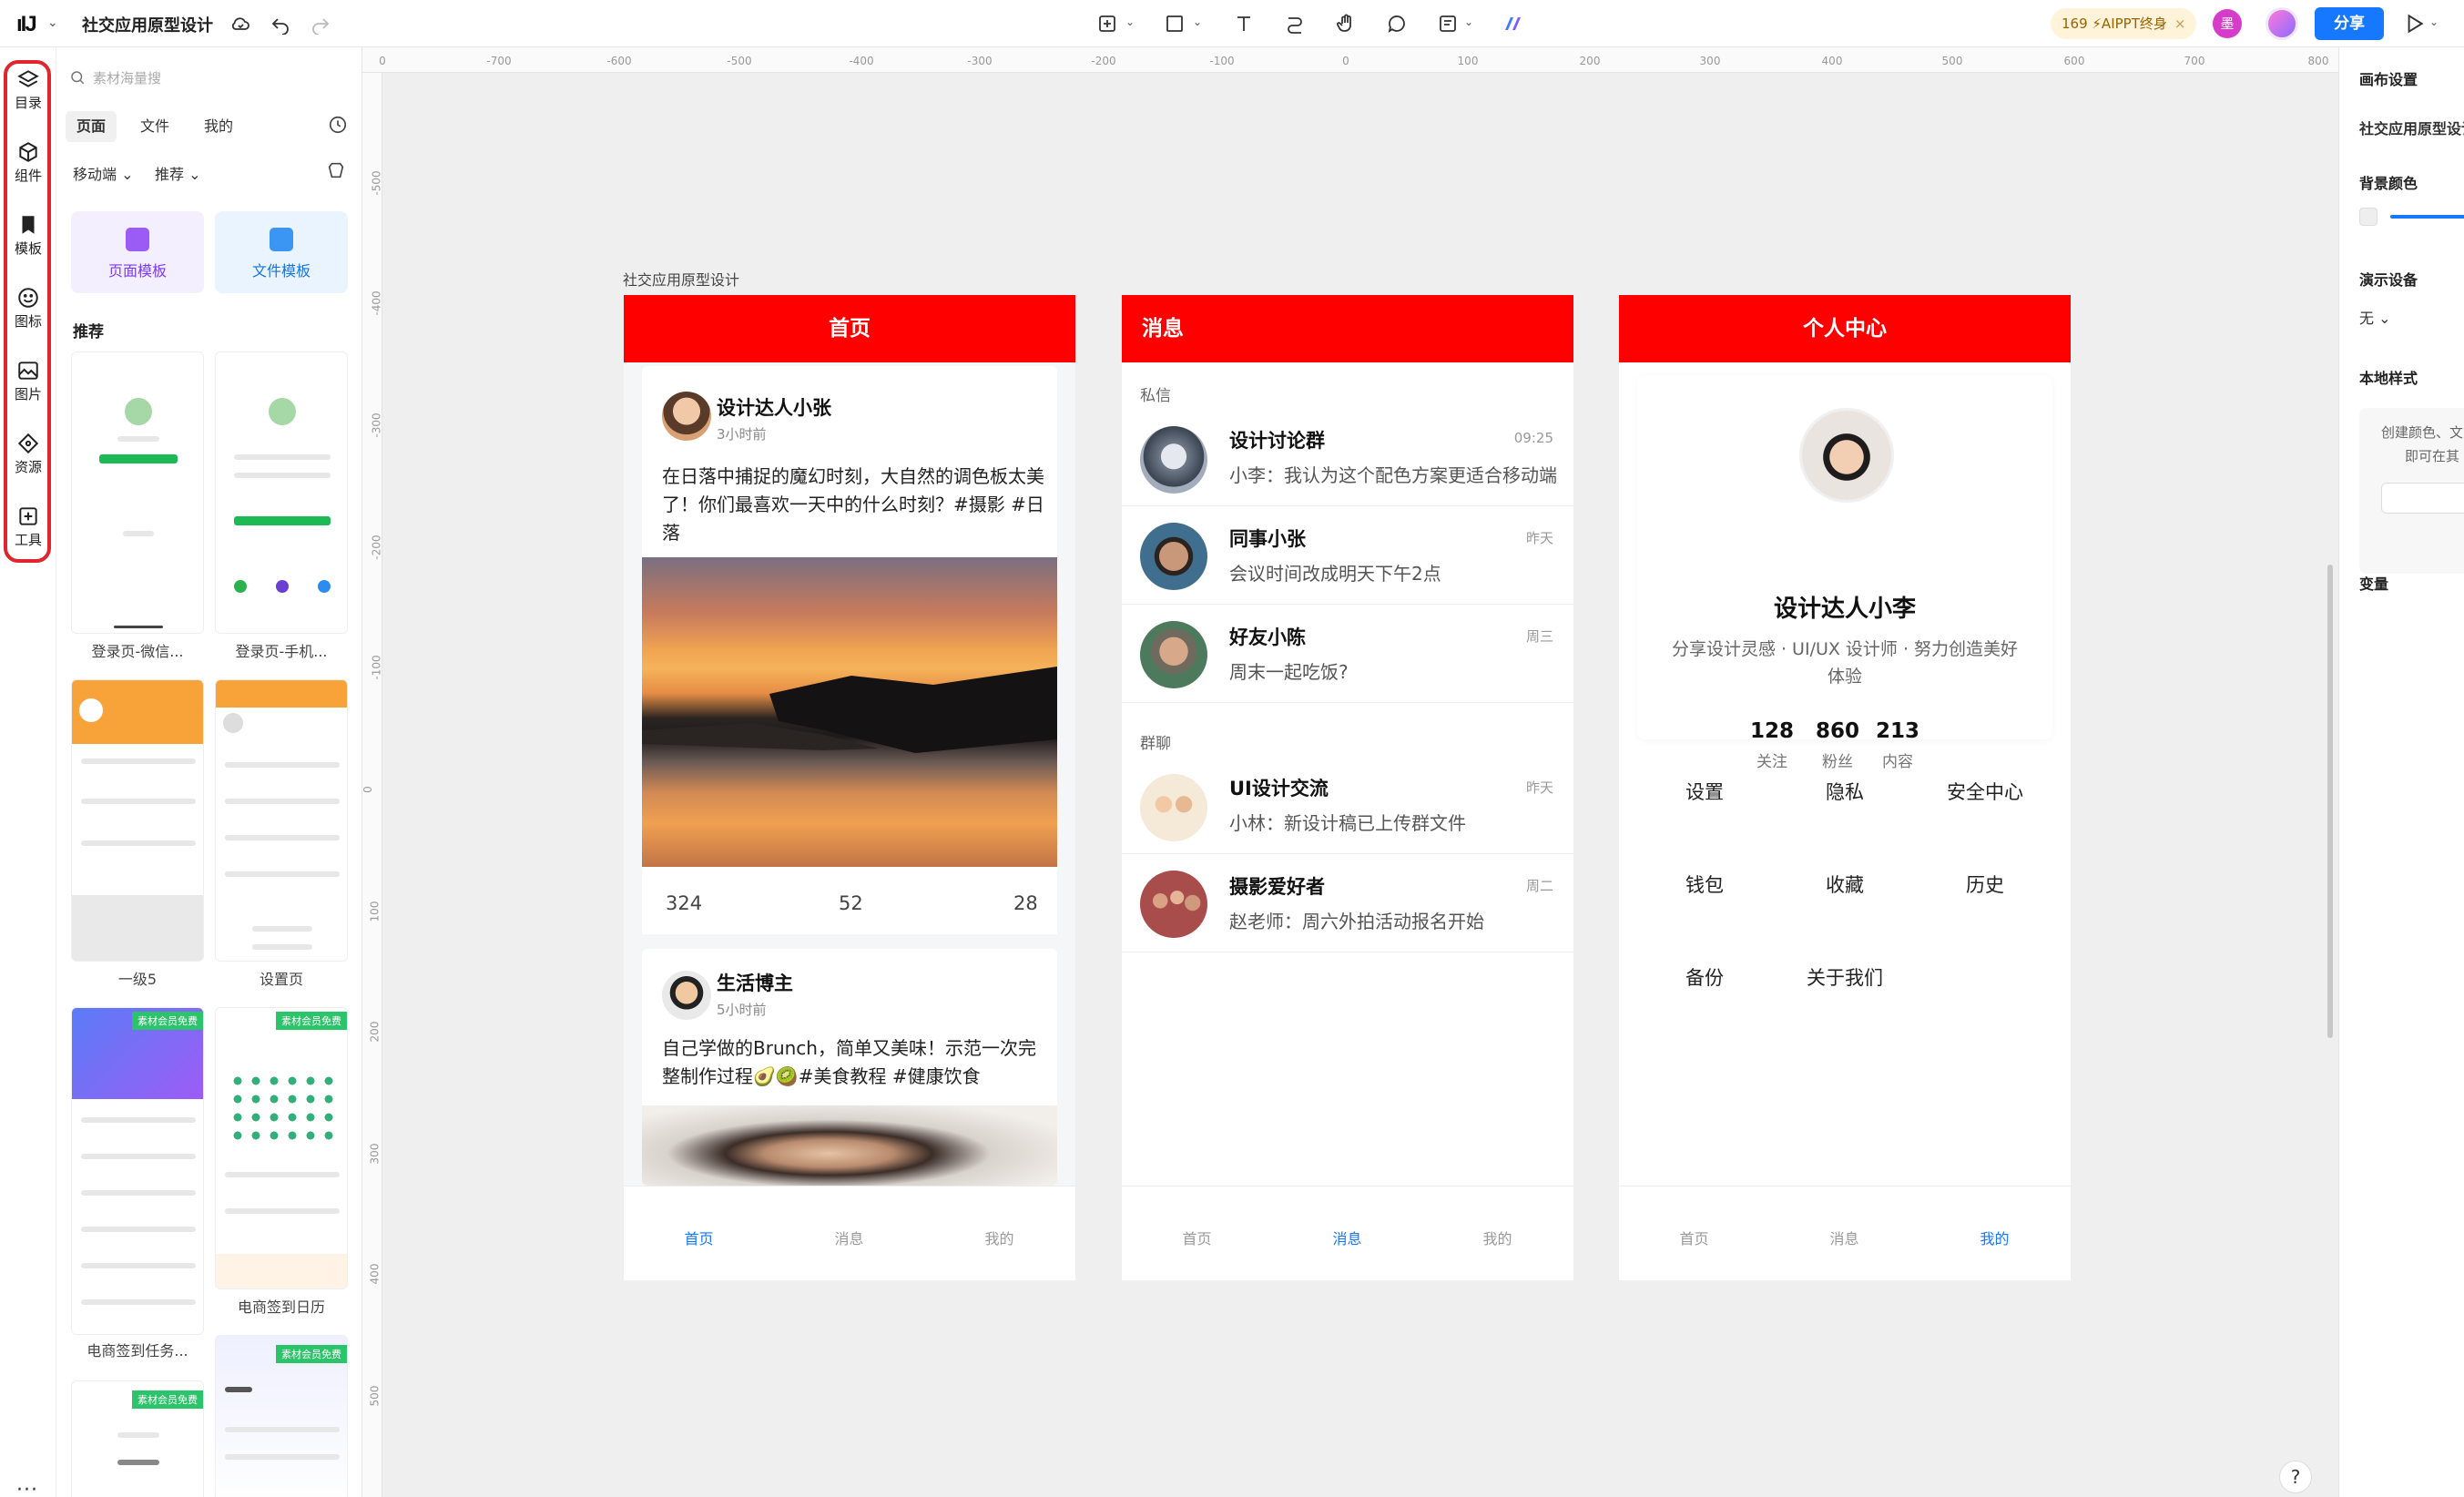 This screenshot has width=2464, height=1497. I want to click on platform-filter: 移动端 ⌄, so click(103, 173).